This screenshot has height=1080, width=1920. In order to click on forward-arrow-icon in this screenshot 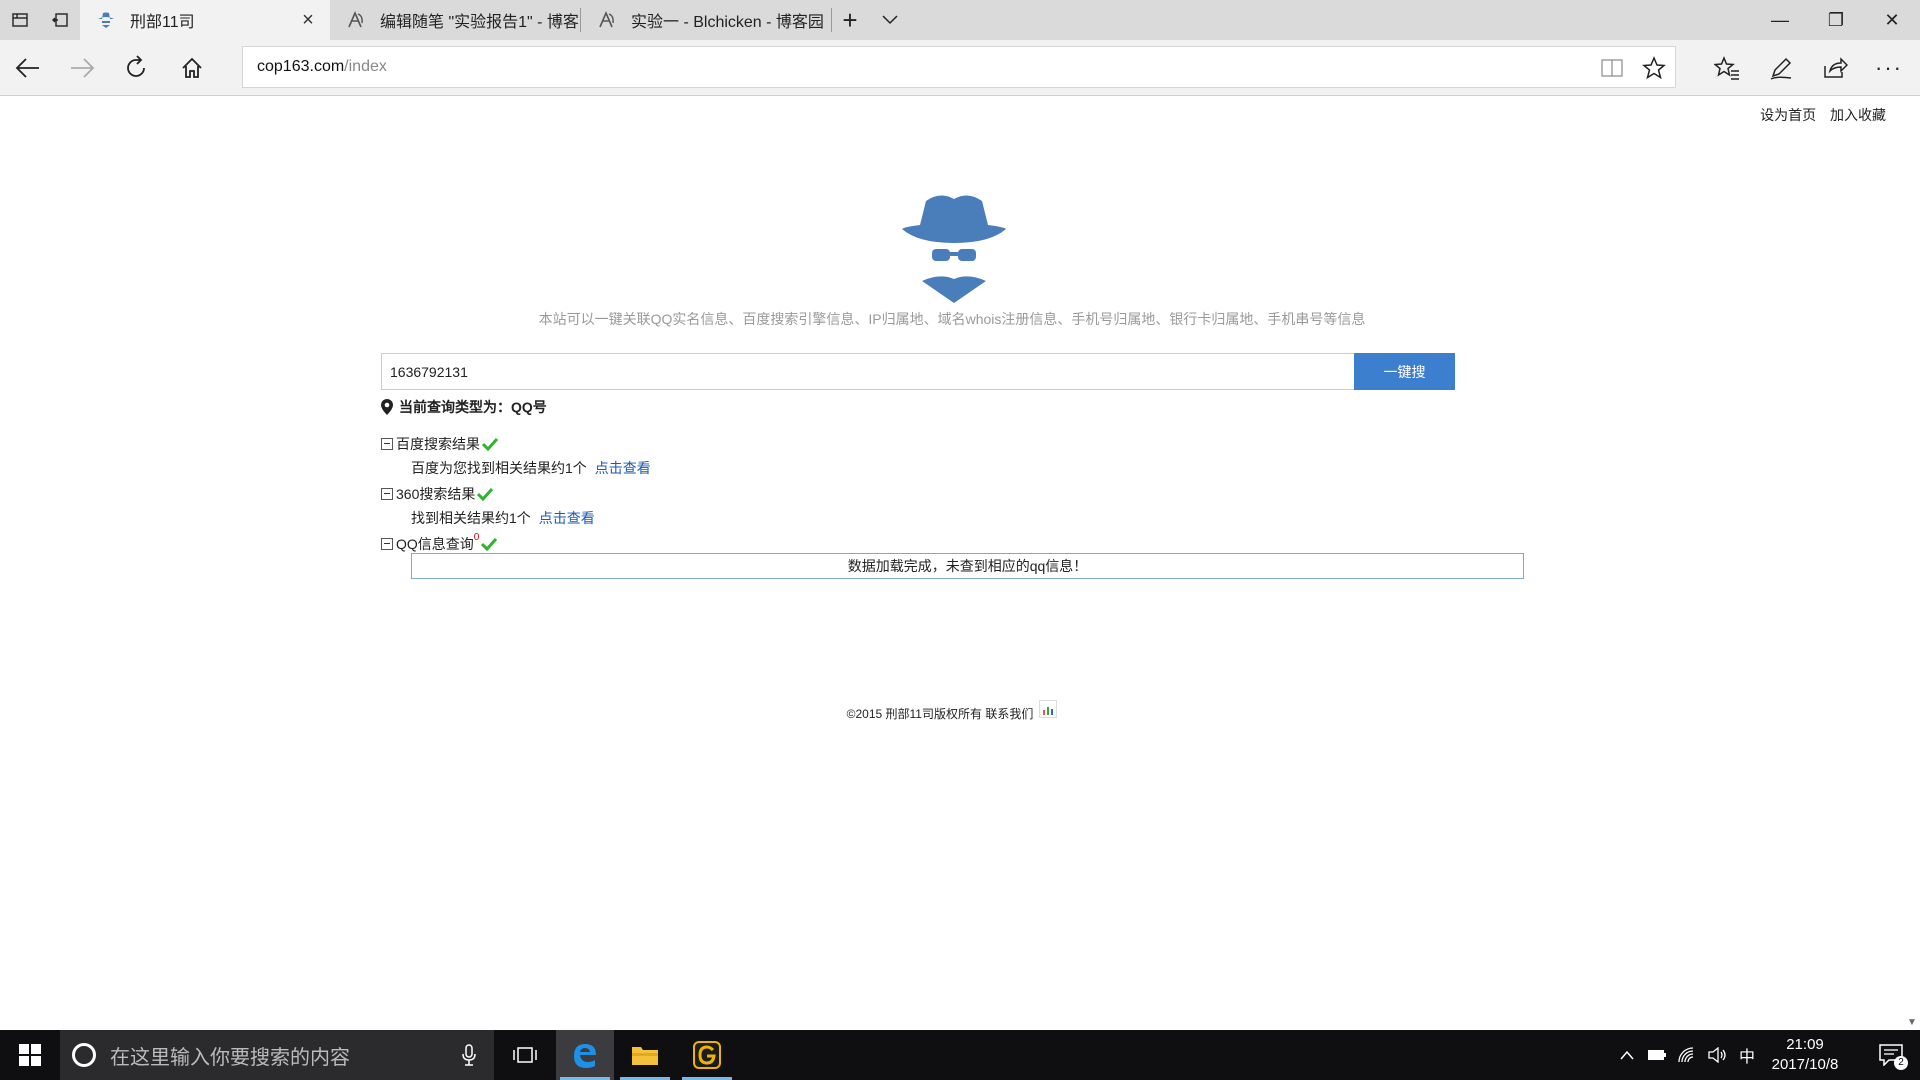, I will do `click(82, 68)`.